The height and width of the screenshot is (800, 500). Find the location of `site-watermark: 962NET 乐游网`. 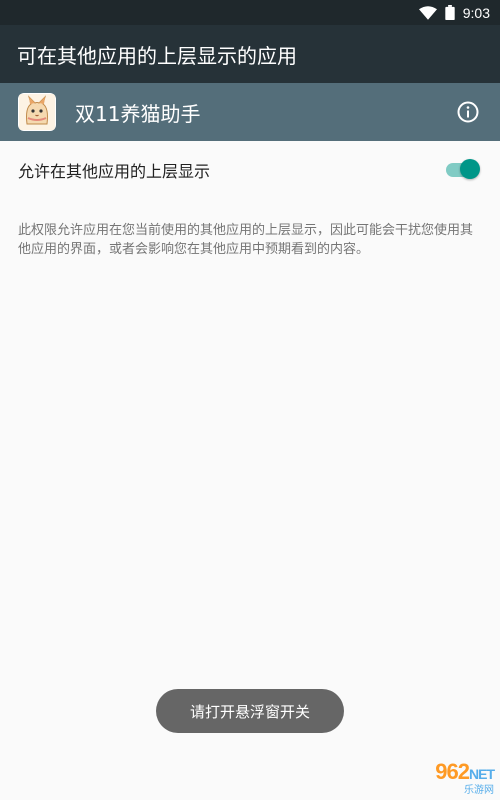

site-watermark: 962NET 乐游网 is located at coordinates (465, 777).